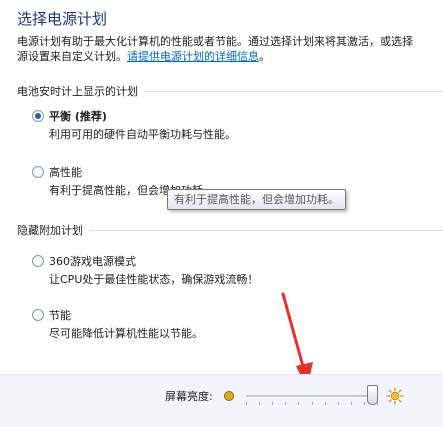 This screenshot has width=443, height=427. Describe the element at coordinates (229, 396) in the screenshot. I see `brightness-low-icon` at that location.